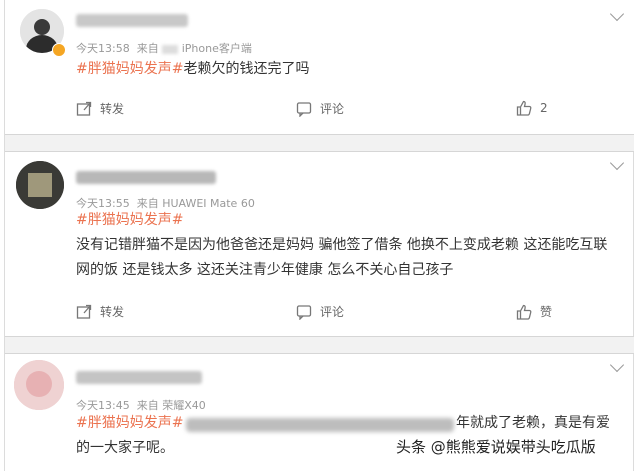 The height and width of the screenshot is (471, 640). Describe the element at coordinates (320, 425) in the screenshot. I see `redacted-text` at that location.